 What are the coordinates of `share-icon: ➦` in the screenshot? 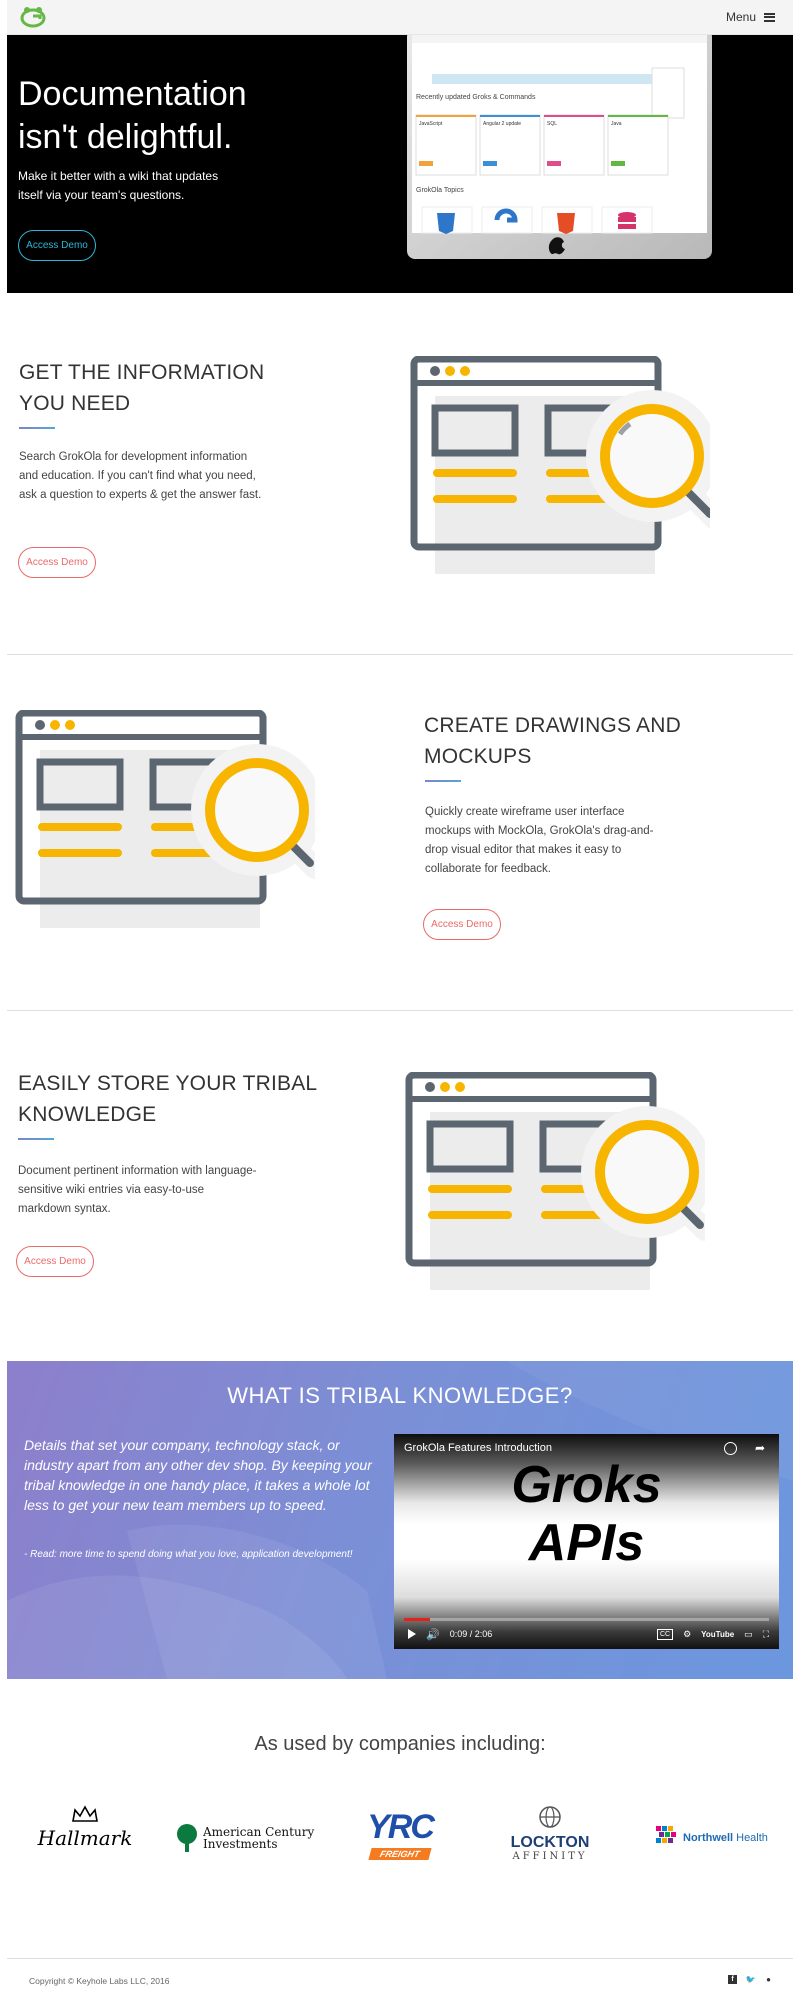 It's located at (760, 1448).